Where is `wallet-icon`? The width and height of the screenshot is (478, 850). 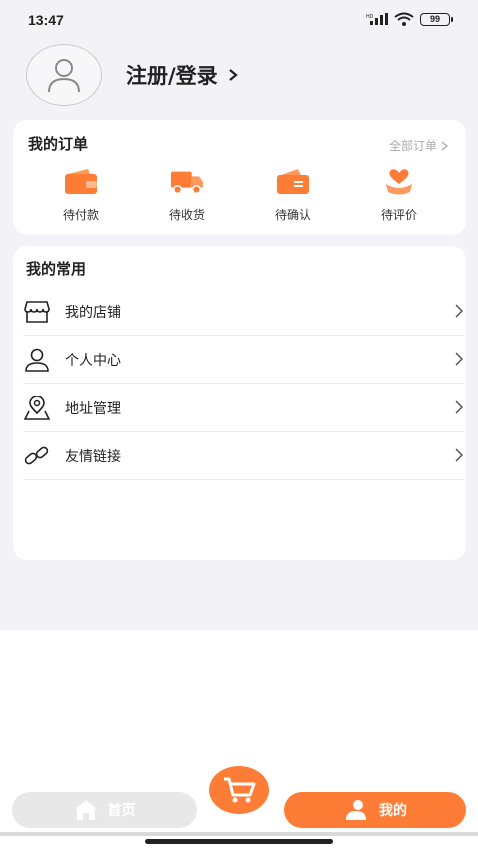
wallet-icon is located at coordinates (81, 182).